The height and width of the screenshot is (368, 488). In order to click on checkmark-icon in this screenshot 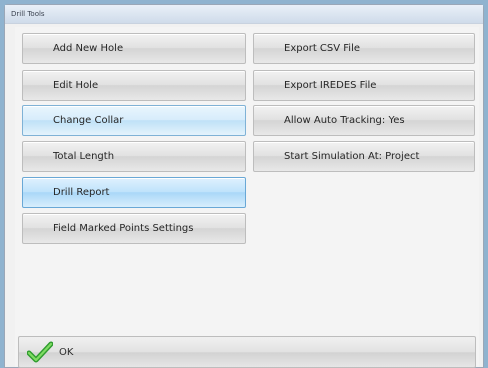, I will do `click(40, 352)`.